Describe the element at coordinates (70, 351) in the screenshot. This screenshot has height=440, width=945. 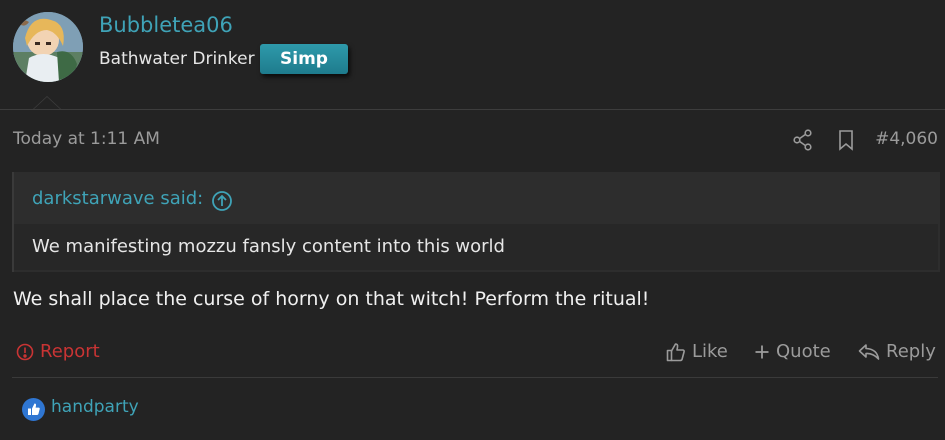
I see `report-label: Report` at that location.